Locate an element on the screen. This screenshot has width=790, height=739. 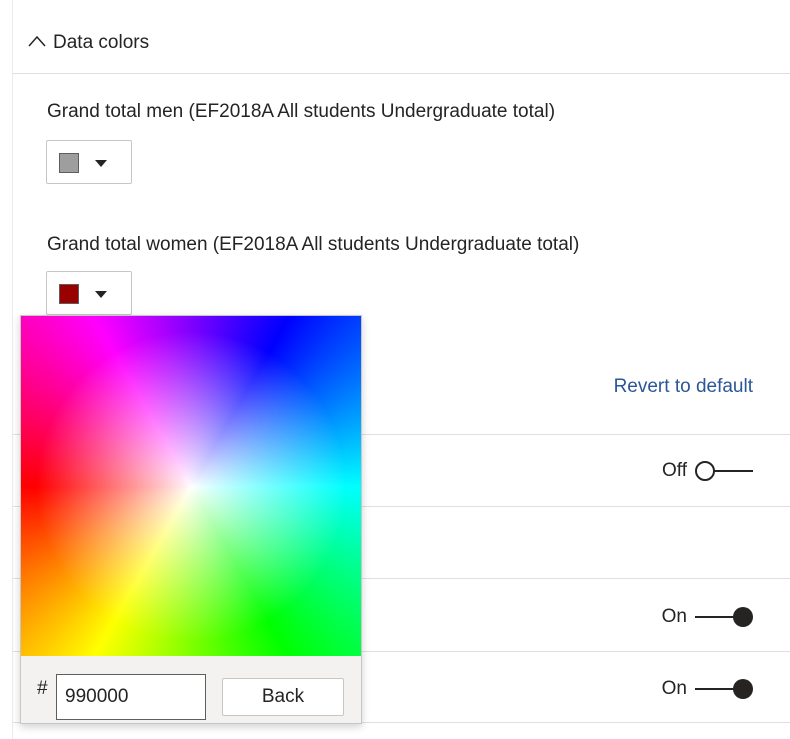
divider is located at coordinates (401, 73).